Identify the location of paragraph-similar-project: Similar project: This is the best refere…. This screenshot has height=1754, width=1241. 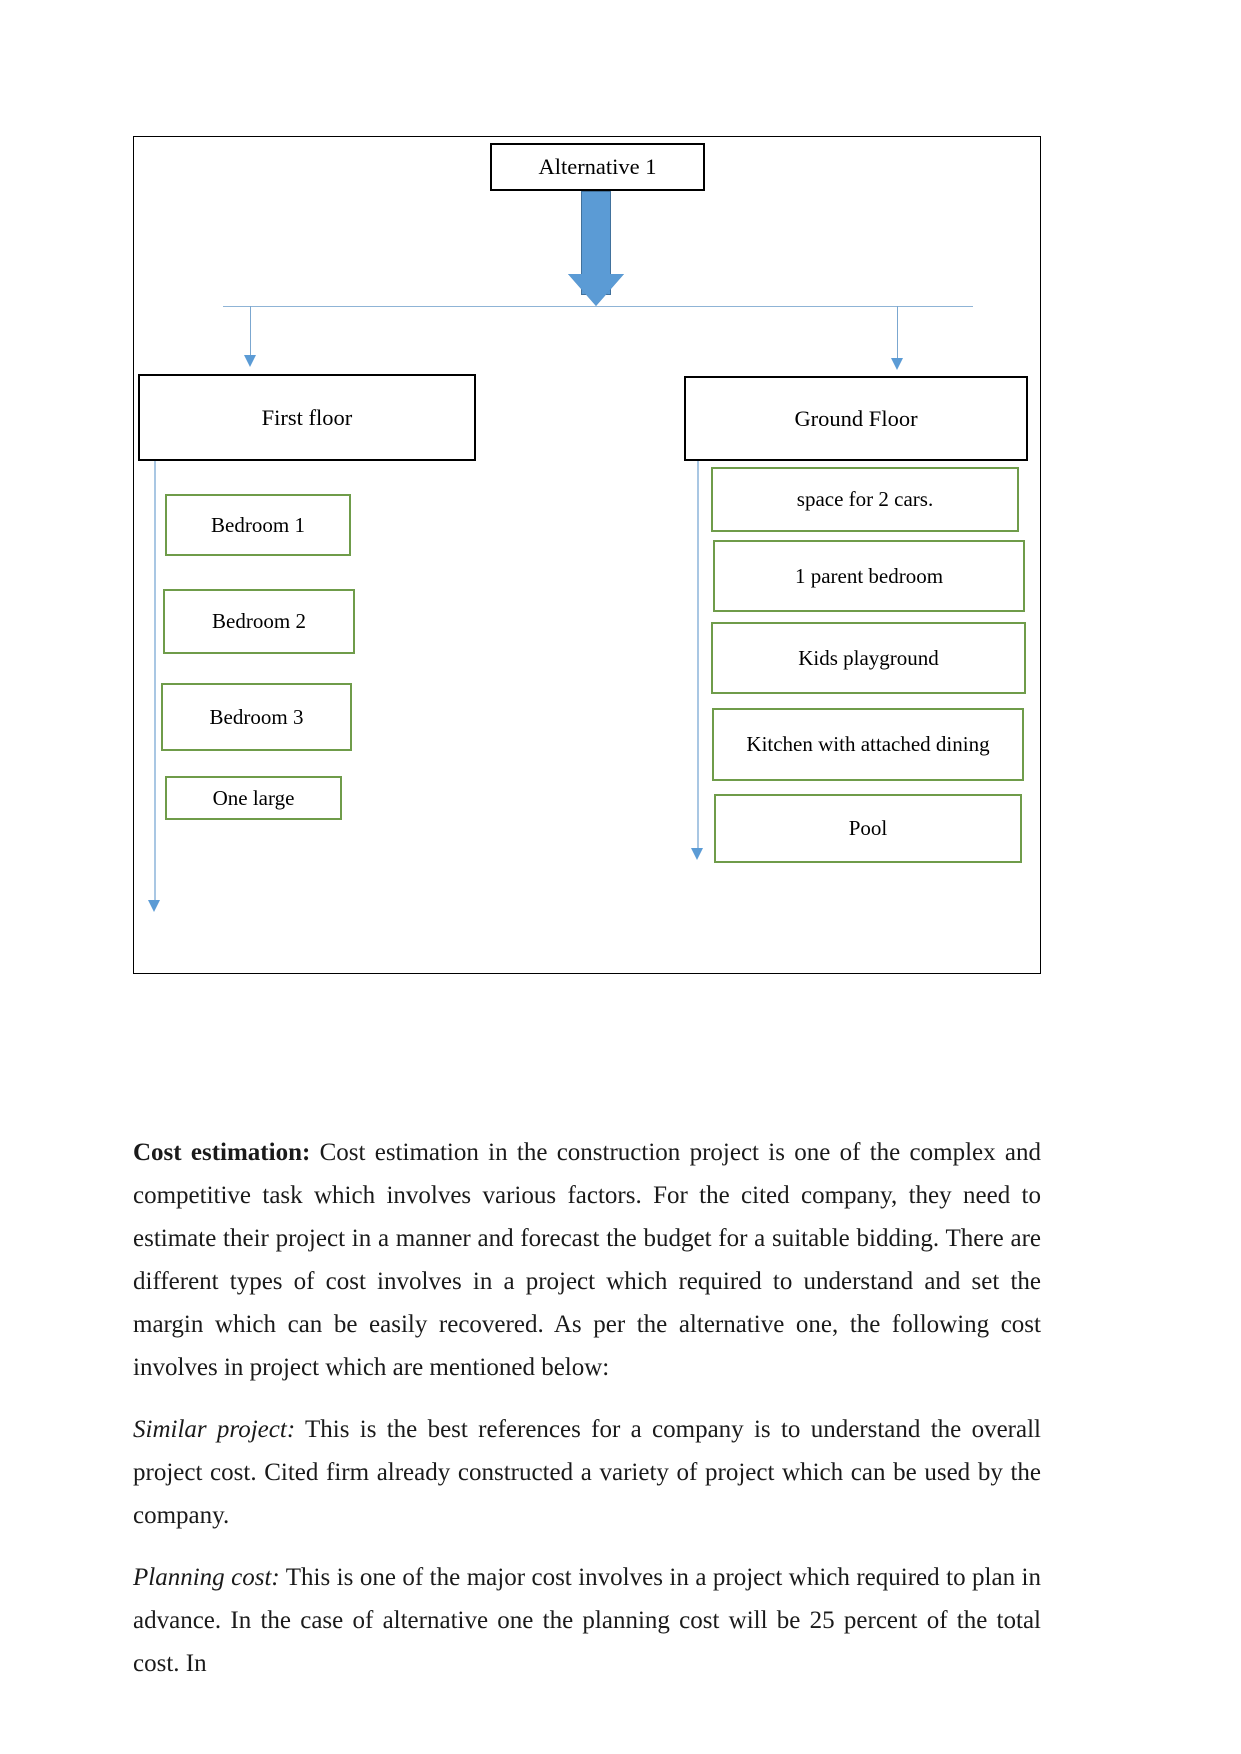
(587, 1472).